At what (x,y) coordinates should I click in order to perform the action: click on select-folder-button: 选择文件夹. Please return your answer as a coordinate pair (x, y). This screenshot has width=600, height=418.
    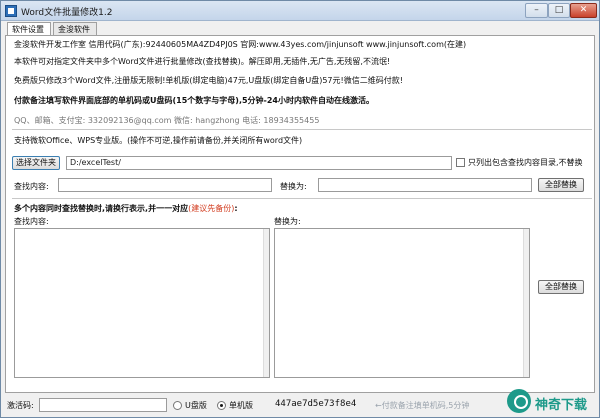
    Looking at the image, I should click on (36, 163).